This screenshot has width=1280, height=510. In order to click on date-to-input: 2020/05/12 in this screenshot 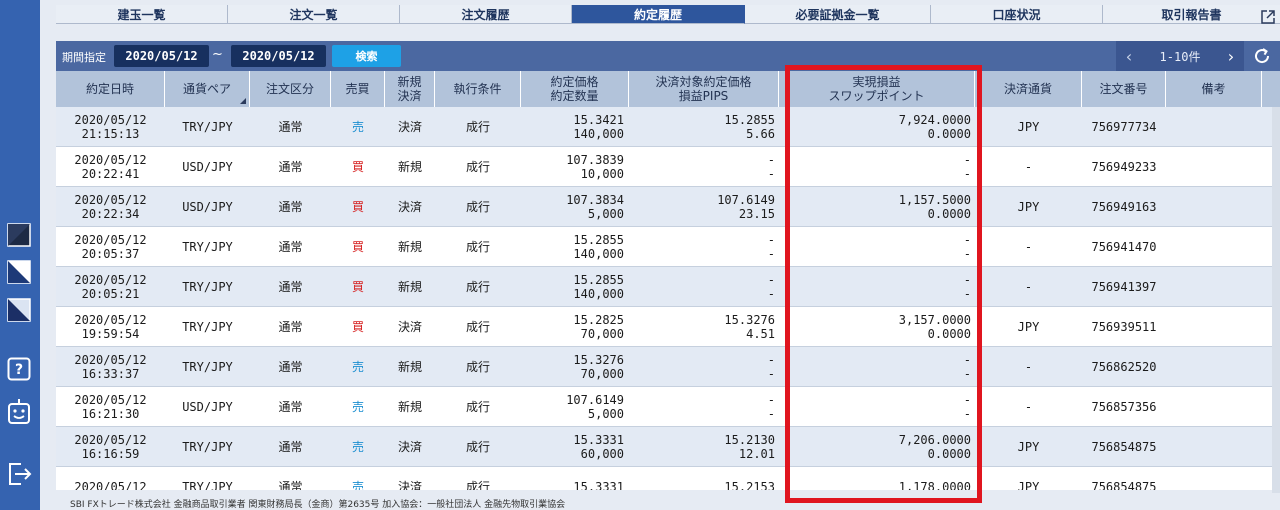, I will do `click(278, 56)`.